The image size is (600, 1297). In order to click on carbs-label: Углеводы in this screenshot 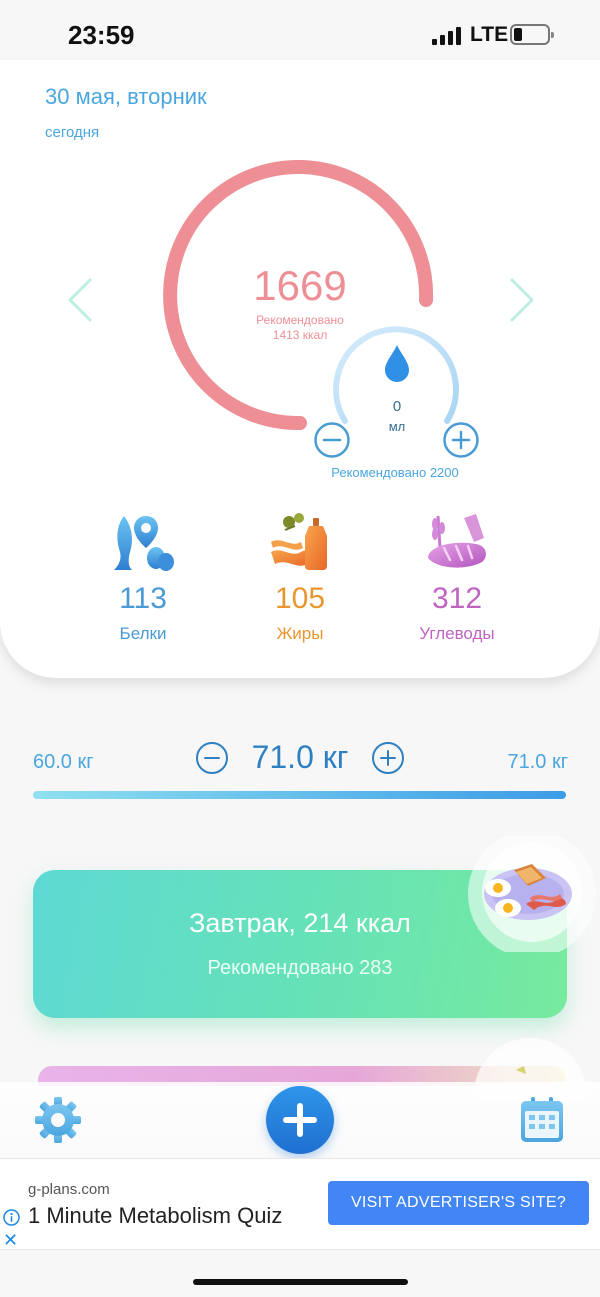, I will do `click(457, 633)`.